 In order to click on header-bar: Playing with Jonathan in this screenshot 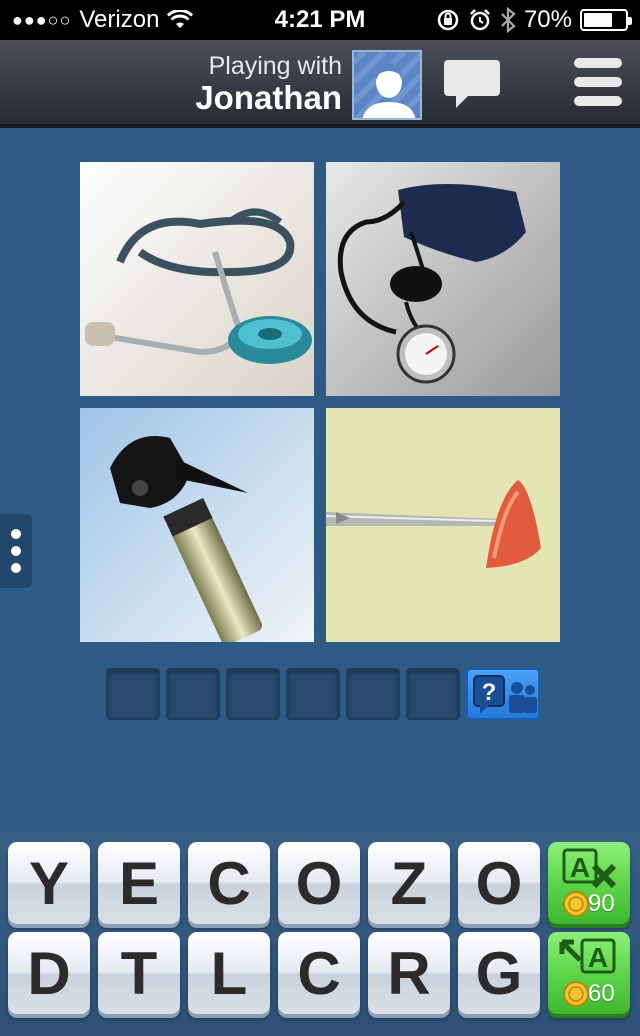, I will do `click(320, 84)`.